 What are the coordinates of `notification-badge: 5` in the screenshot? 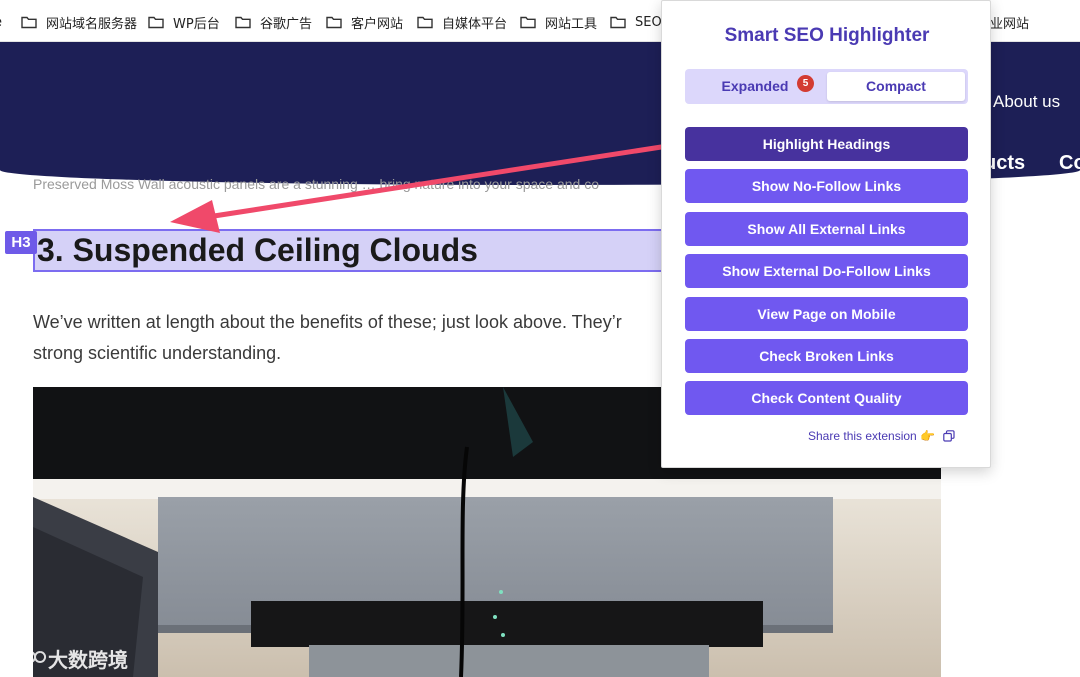 It's located at (805, 83).